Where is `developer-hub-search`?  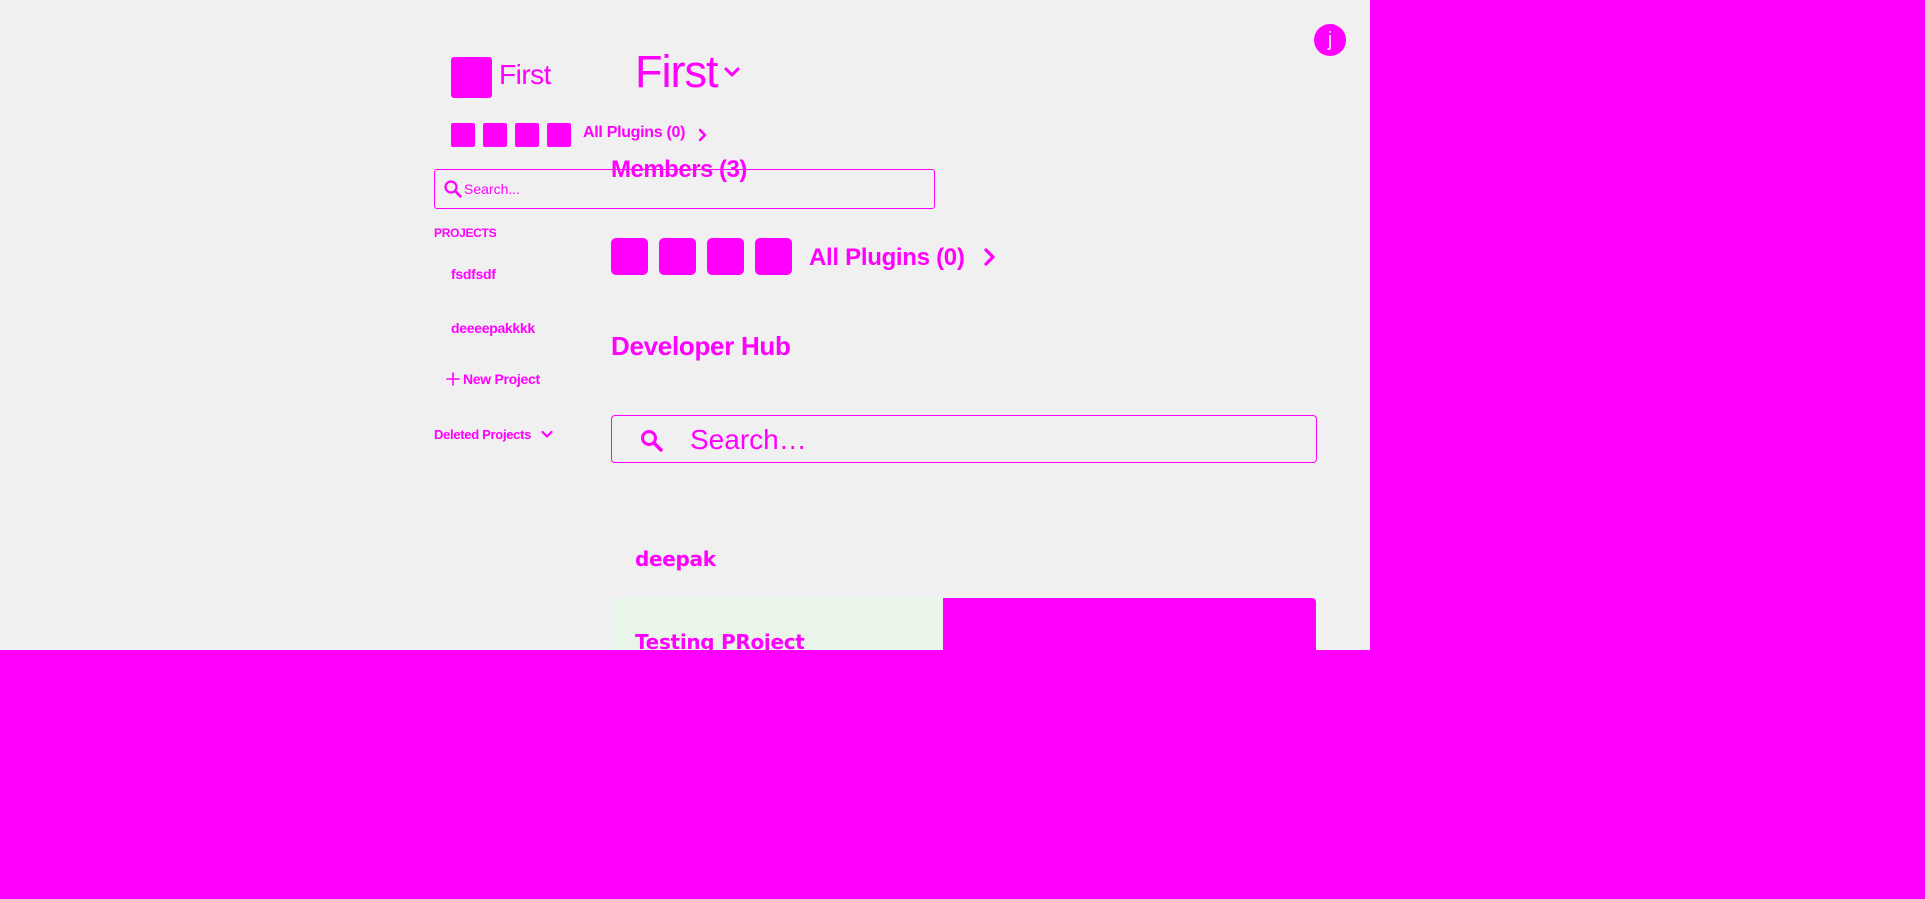
developer-hub-search is located at coordinates (964, 439).